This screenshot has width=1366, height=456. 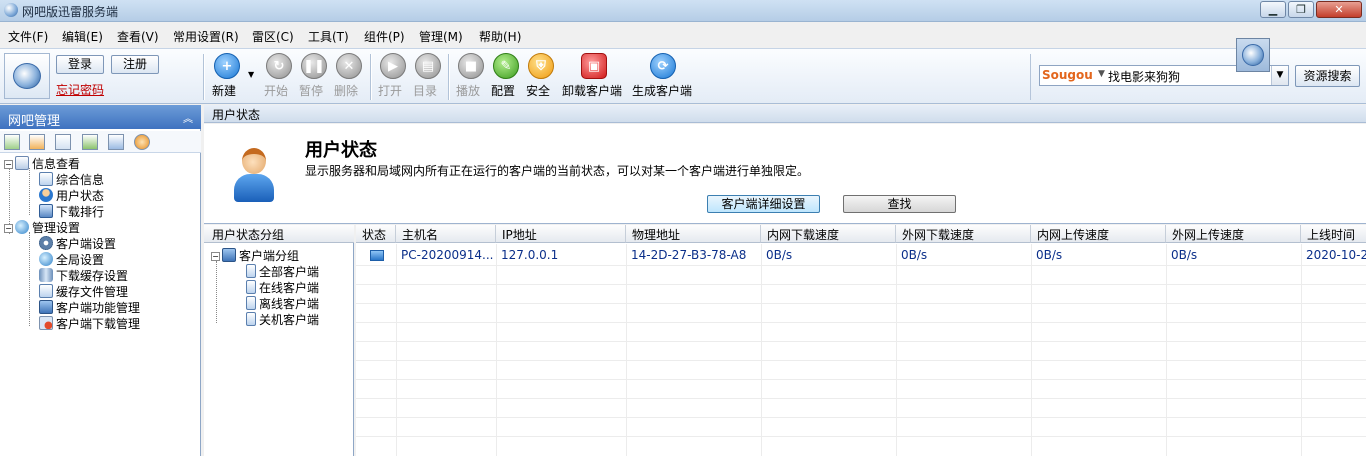 What do you see at coordinates (314, 66) in the screenshot?
I see `pause-icon: ❚❚` at bounding box center [314, 66].